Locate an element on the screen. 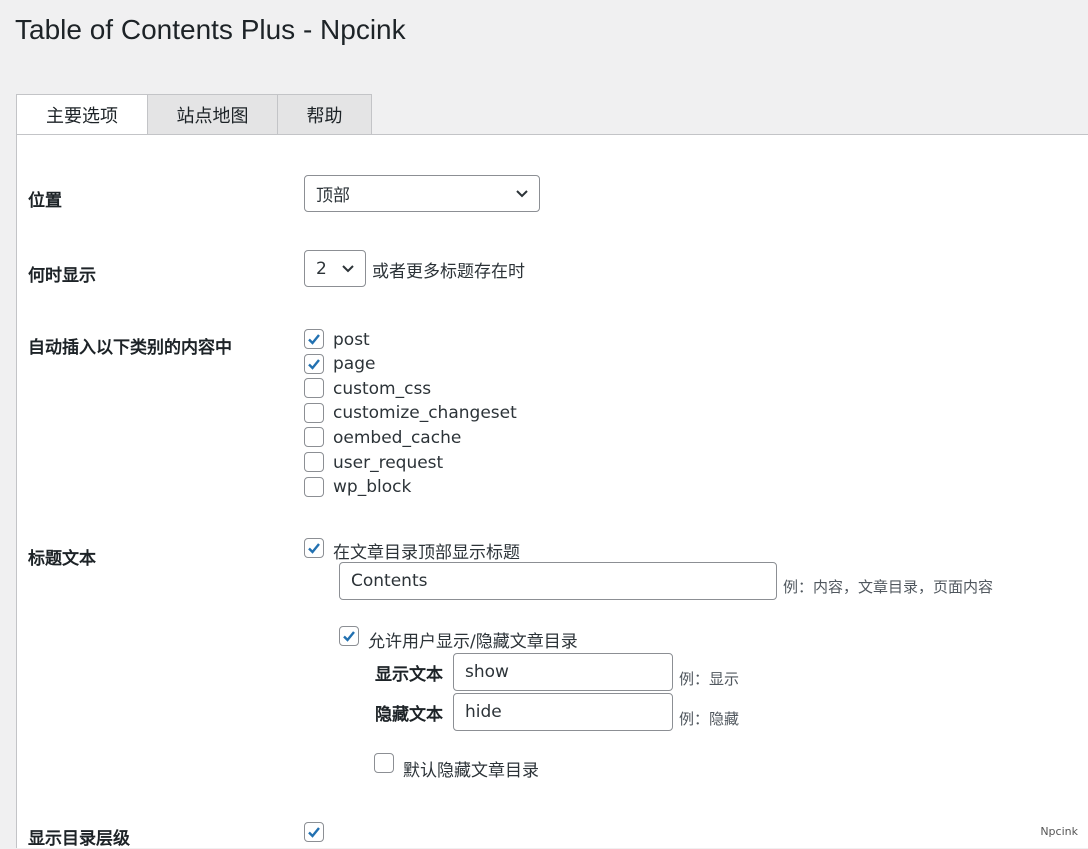 Image resolution: width=1088 pixels, height=849 pixels. position-select-value: 顶部 is located at coordinates (333, 196).